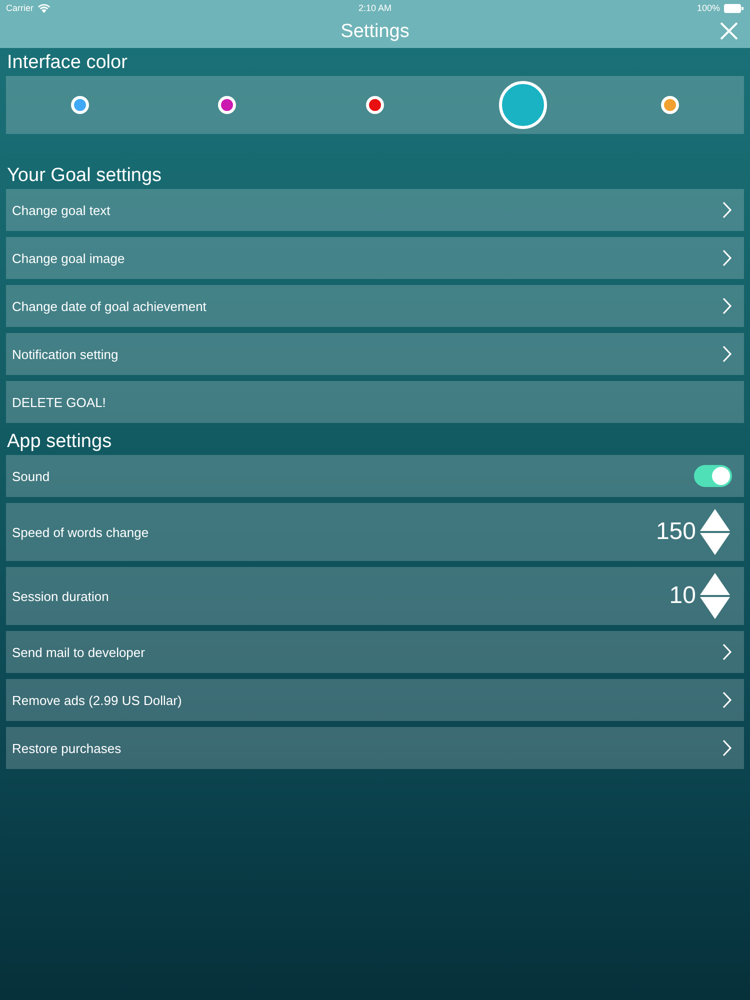 This screenshot has height=1000, width=750. What do you see at coordinates (78, 652) in the screenshot?
I see `row-label: Send mail to developer` at bounding box center [78, 652].